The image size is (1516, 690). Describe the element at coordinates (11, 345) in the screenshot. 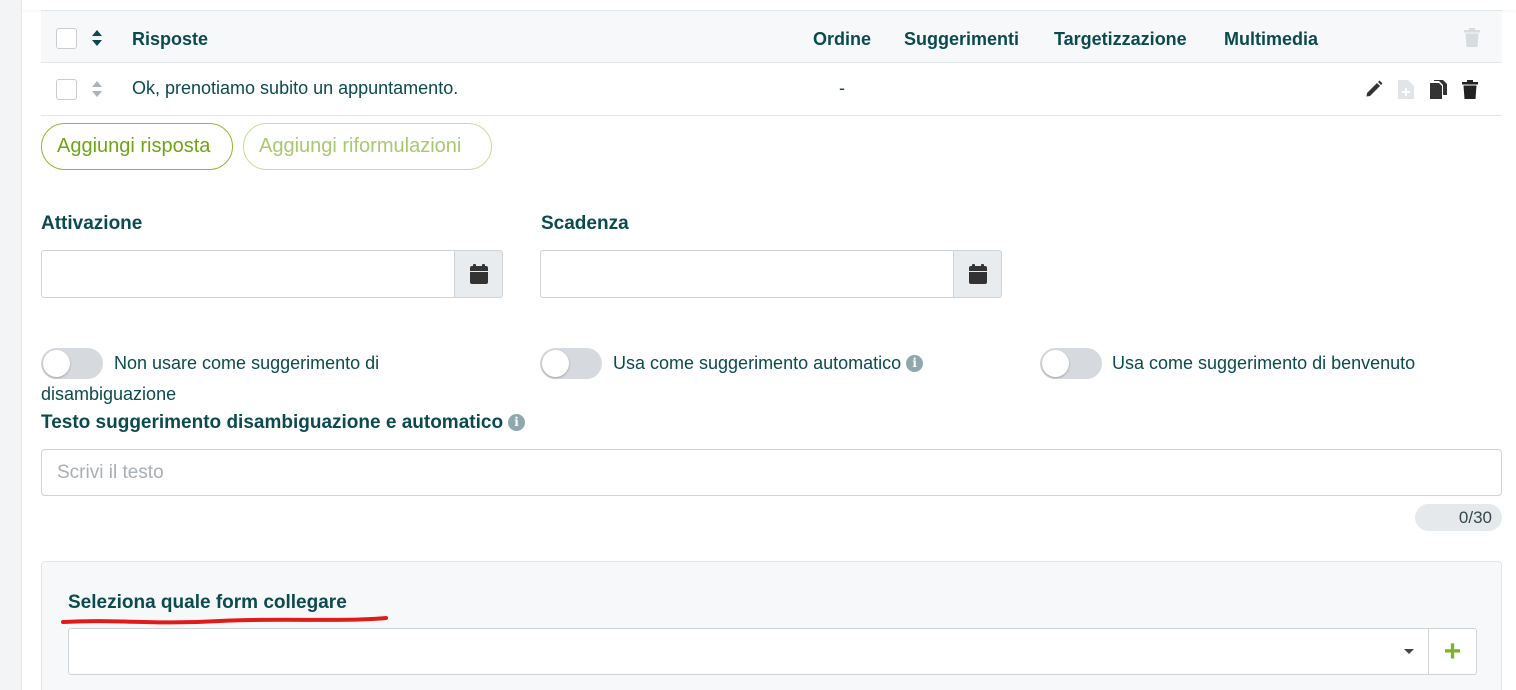

I see `left-gutter` at that location.